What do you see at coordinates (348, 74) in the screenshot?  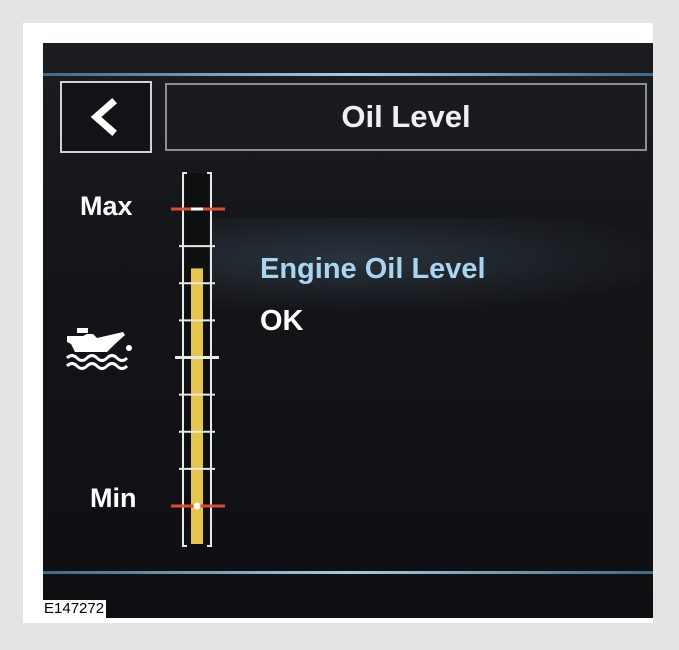 I see `top-divider` at bounding box center [348, 74].